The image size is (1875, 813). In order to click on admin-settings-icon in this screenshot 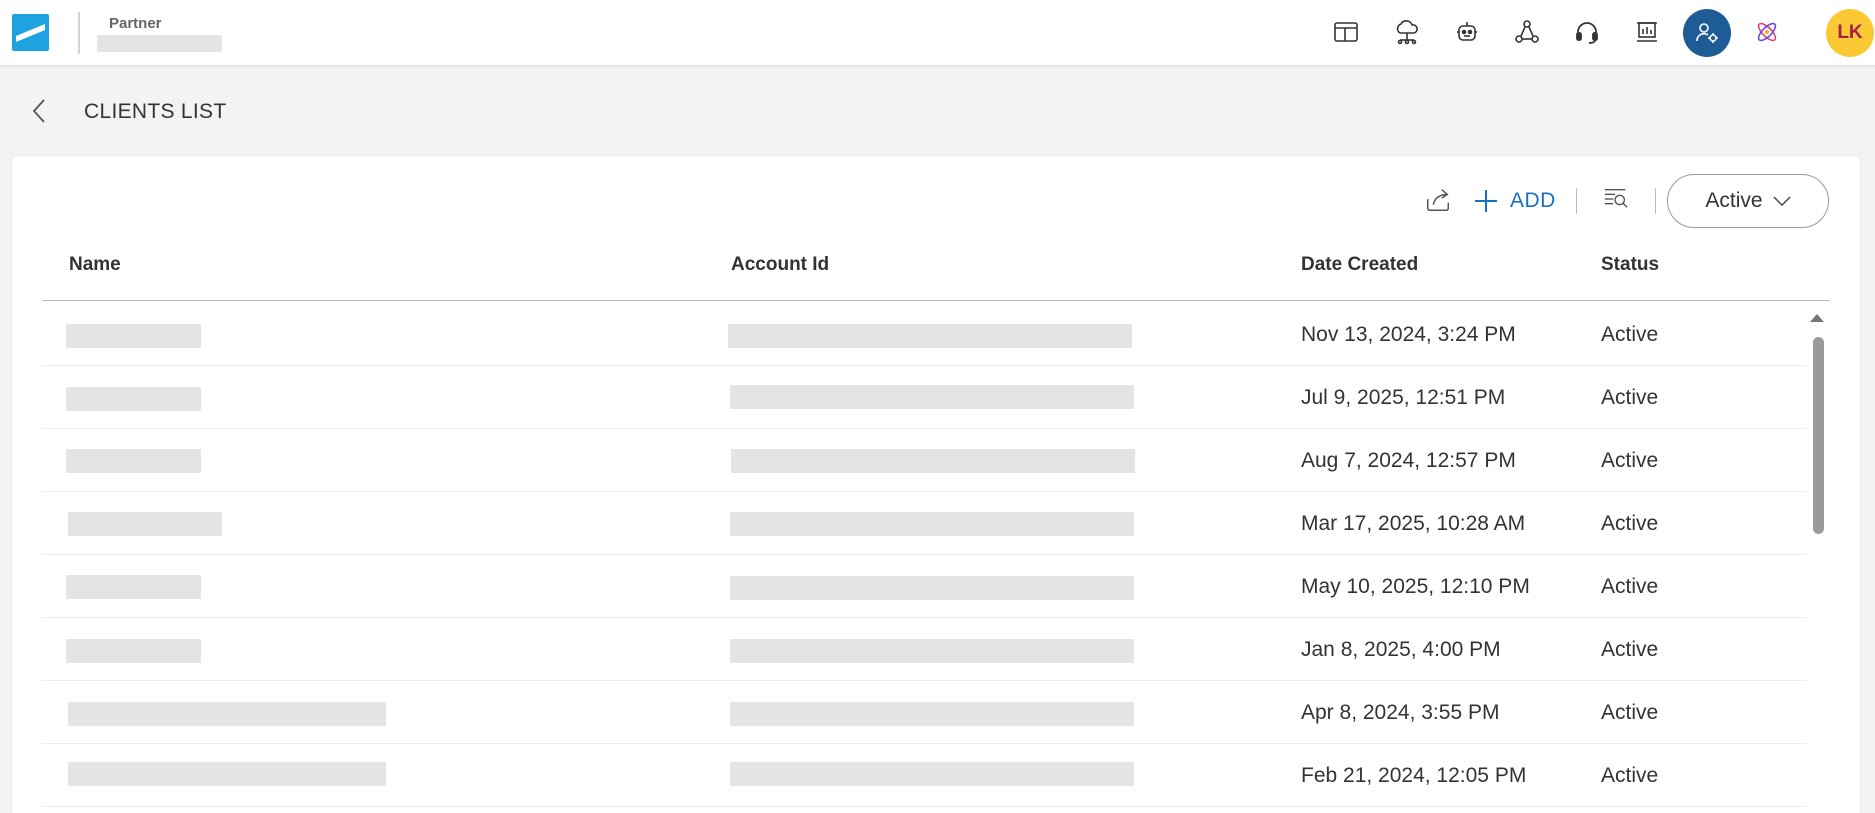, I will do `click(1707, 33)`.